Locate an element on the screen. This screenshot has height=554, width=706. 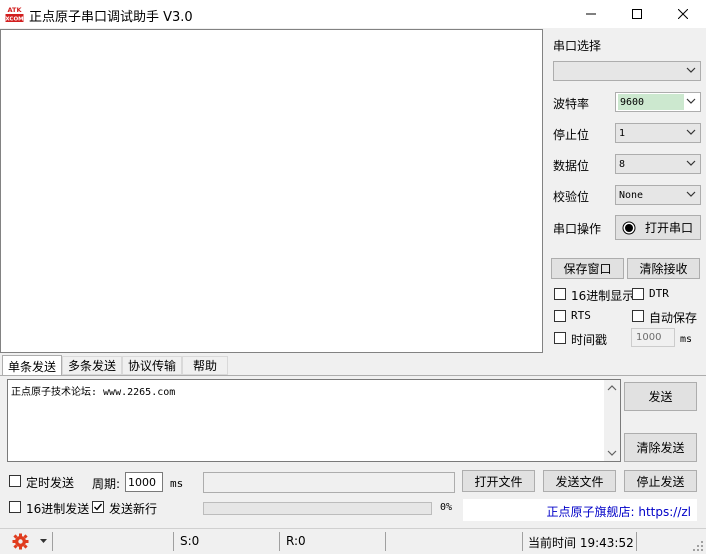
send-text: 正点原子技术论坛: www.2265.com is located at coordinates (93, 392).